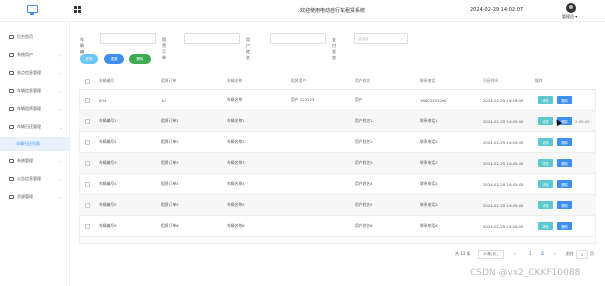  Describe the element at coordinates (299, 80) in the screenshot. I see `col-rent-user: 租赁用户` at that location.